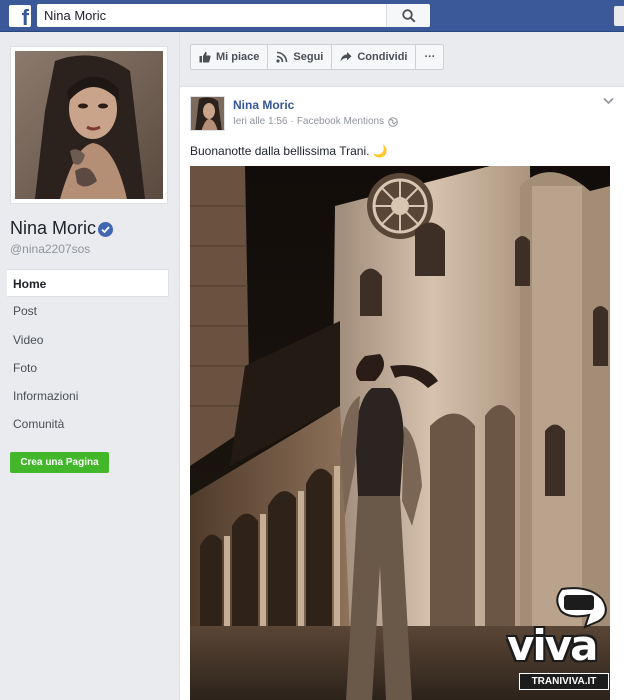 The width and height of the screenshot is (624, 700). What do you see at coordinates (53, 228) in the screenshot?
I see `page-title: Nina Moric` at bounding box center [53, 228].